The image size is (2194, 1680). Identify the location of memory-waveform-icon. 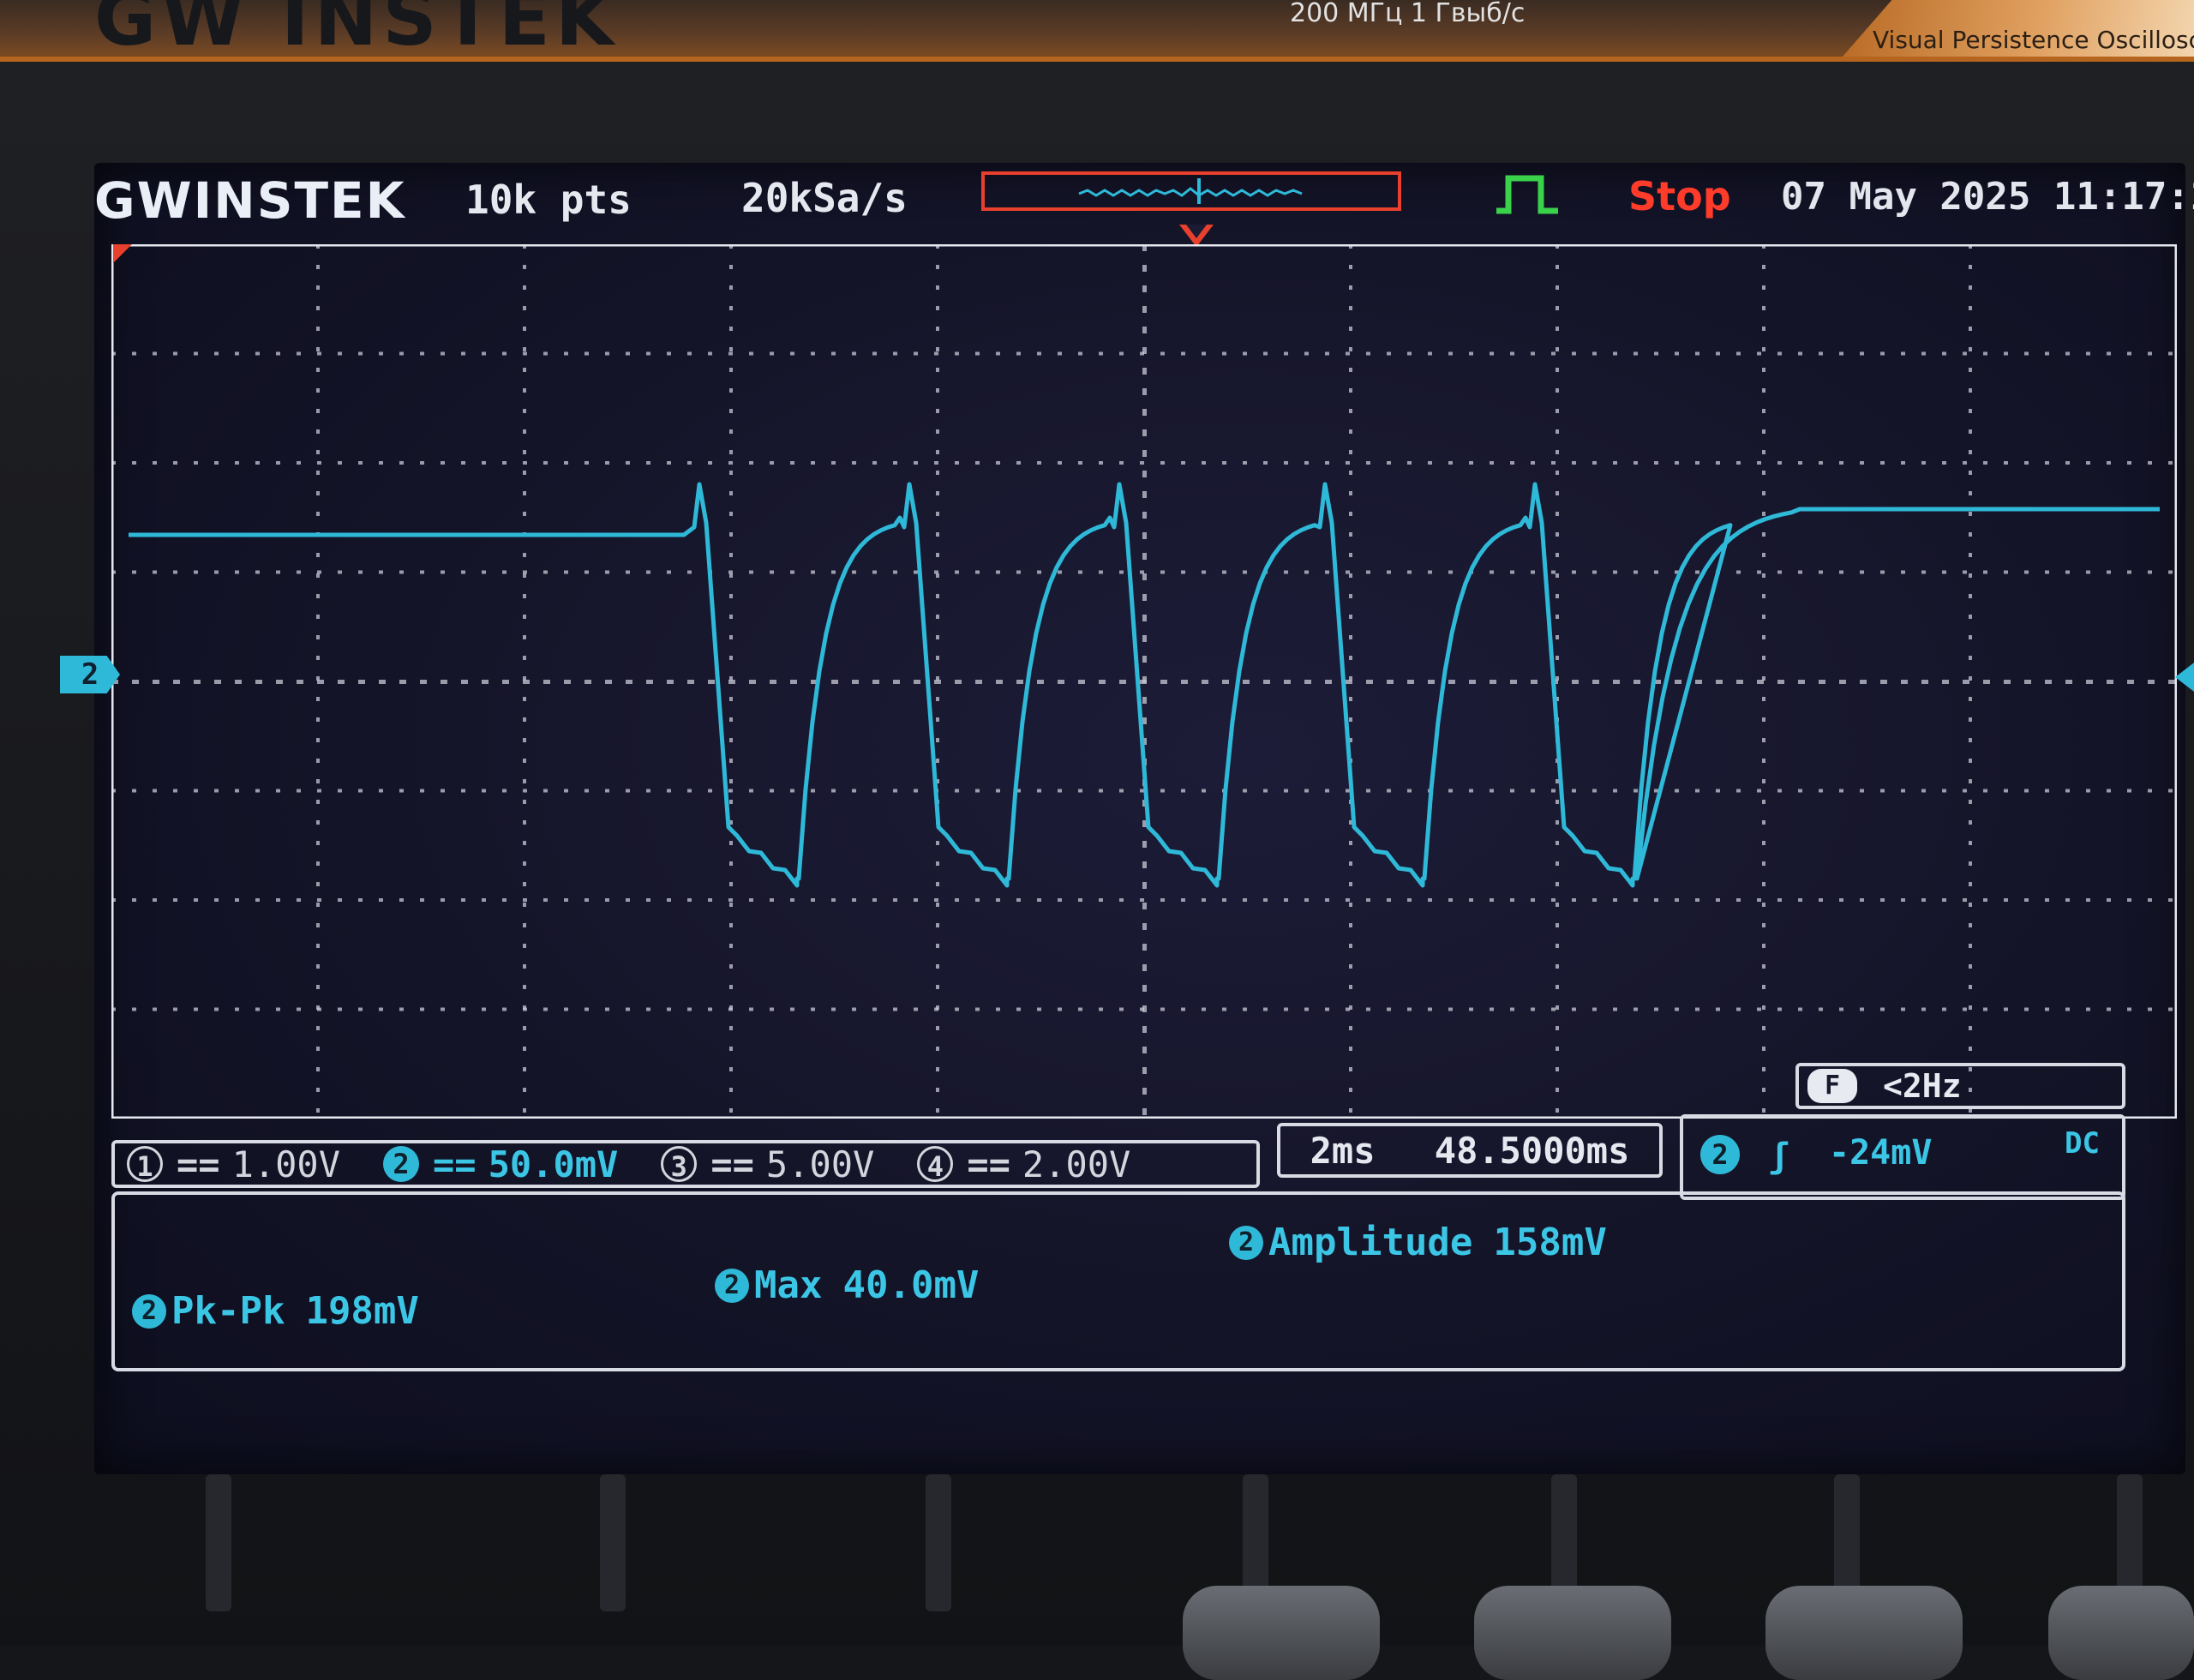
(1190, 191).